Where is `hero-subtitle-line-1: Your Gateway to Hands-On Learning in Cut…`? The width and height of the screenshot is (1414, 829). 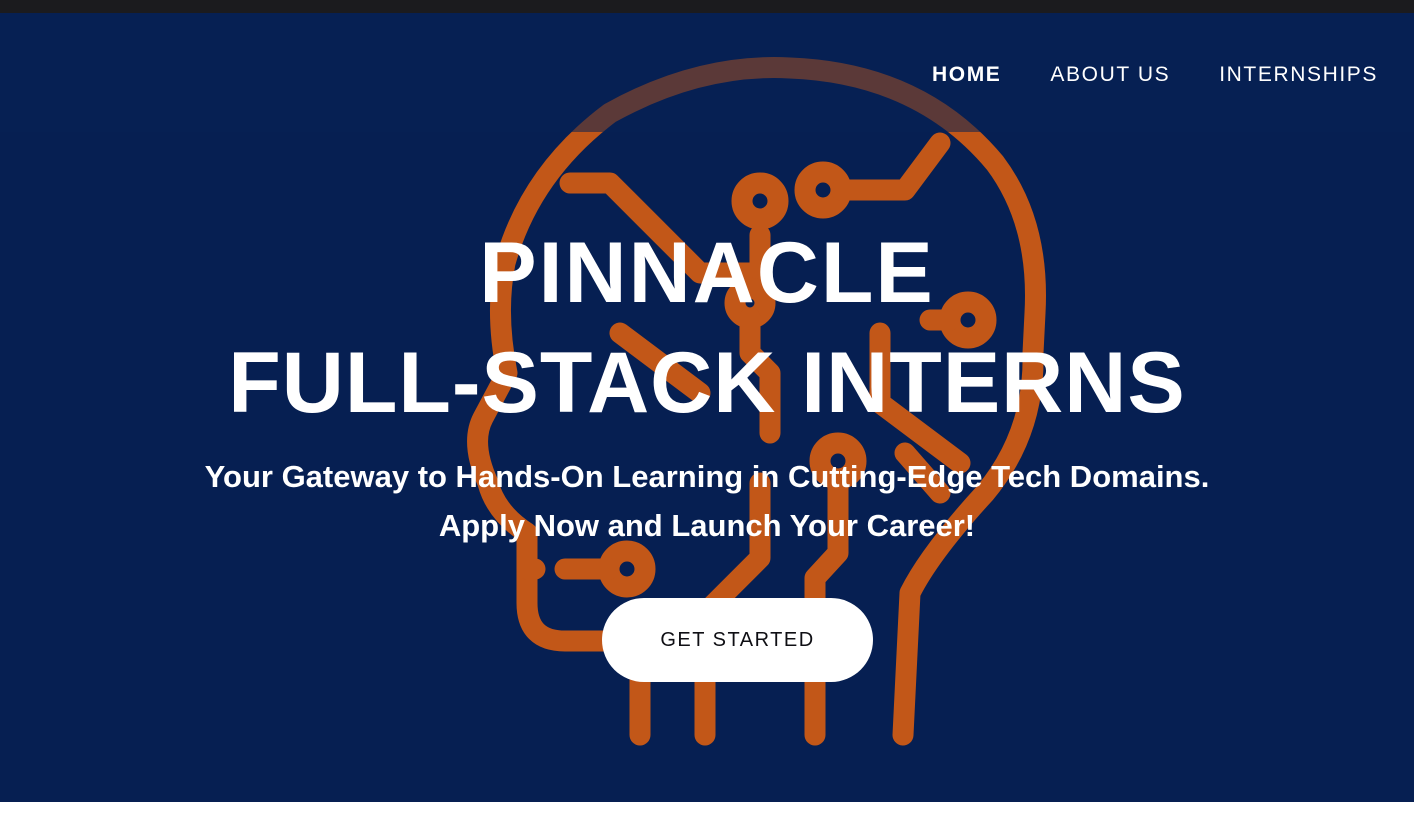
hero-subtitle-line-1: Your Gateway to Hands-On Learning in Cut… is located at coordinates (707, 476).